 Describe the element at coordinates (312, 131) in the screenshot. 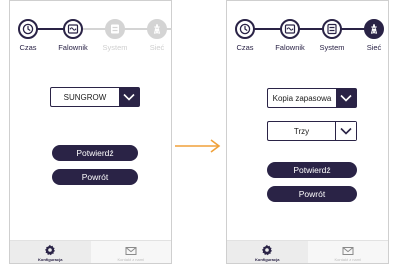

I see `phase-count-select: Trzy` at that location.